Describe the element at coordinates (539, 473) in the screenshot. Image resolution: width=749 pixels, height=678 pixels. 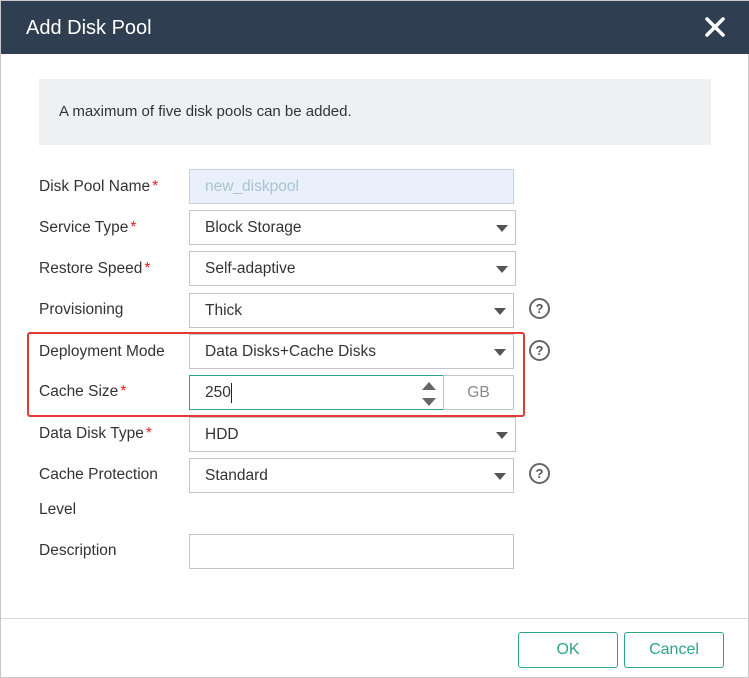
I see `cache-protection-help-icon: ?` at that location.